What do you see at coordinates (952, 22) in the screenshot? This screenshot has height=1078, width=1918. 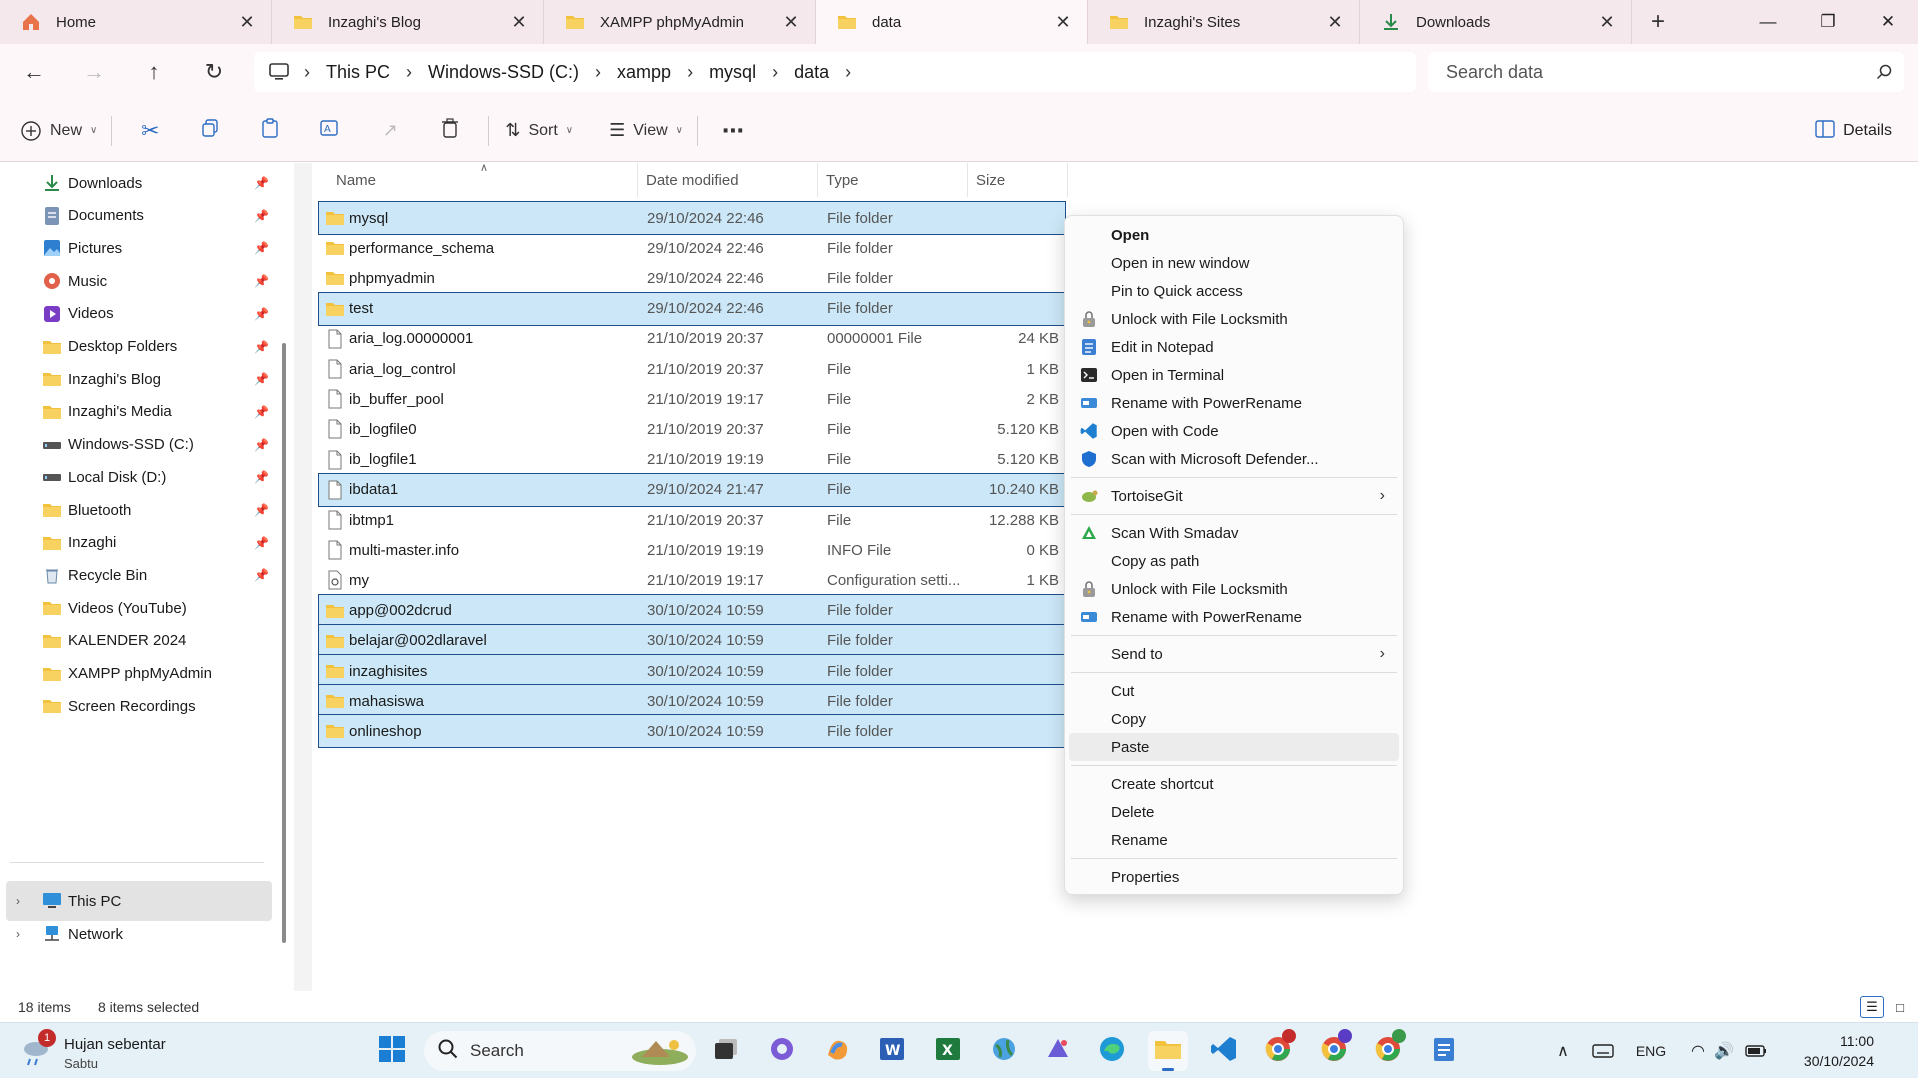 I see `tab-3: data ✕` at bounding box center [952, 22].